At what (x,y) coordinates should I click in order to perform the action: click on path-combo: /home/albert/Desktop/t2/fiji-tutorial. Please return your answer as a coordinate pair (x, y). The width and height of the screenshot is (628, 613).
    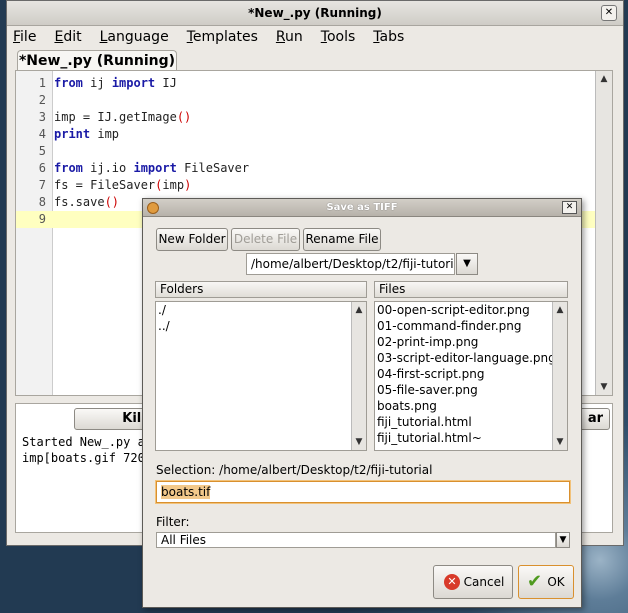
    Looking at the image, I should click on (350, 264).